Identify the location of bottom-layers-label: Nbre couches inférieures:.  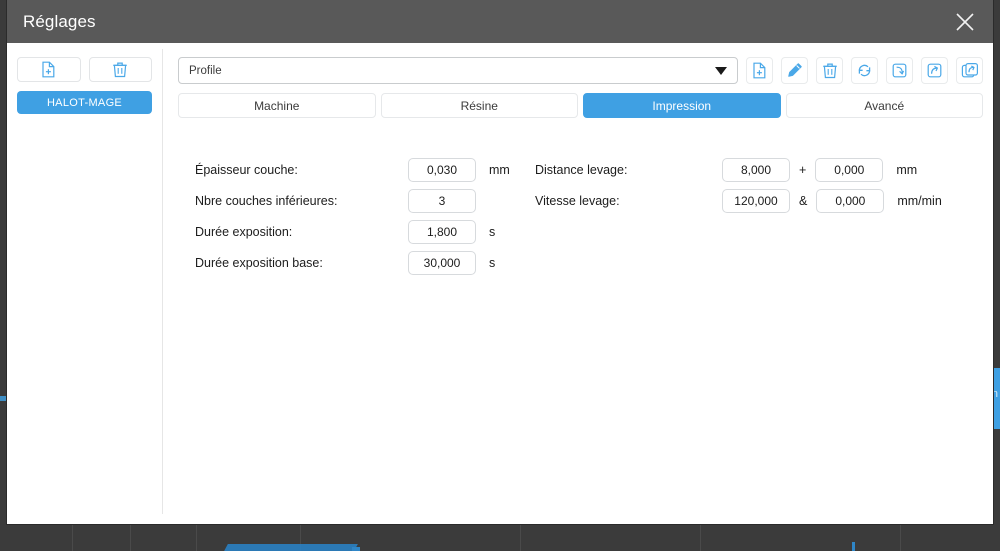
(266, 201).